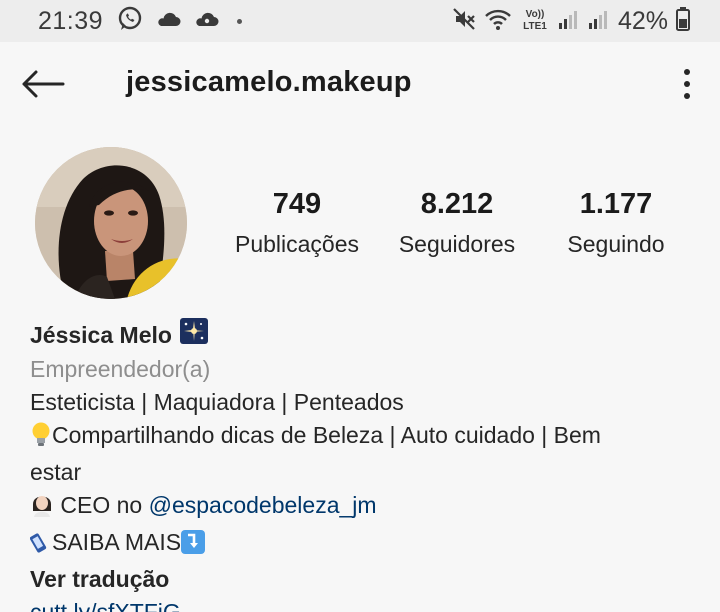 This screenshot has height=612, width=720. I want to click on mobile-phone-icon, so click(40, 545).